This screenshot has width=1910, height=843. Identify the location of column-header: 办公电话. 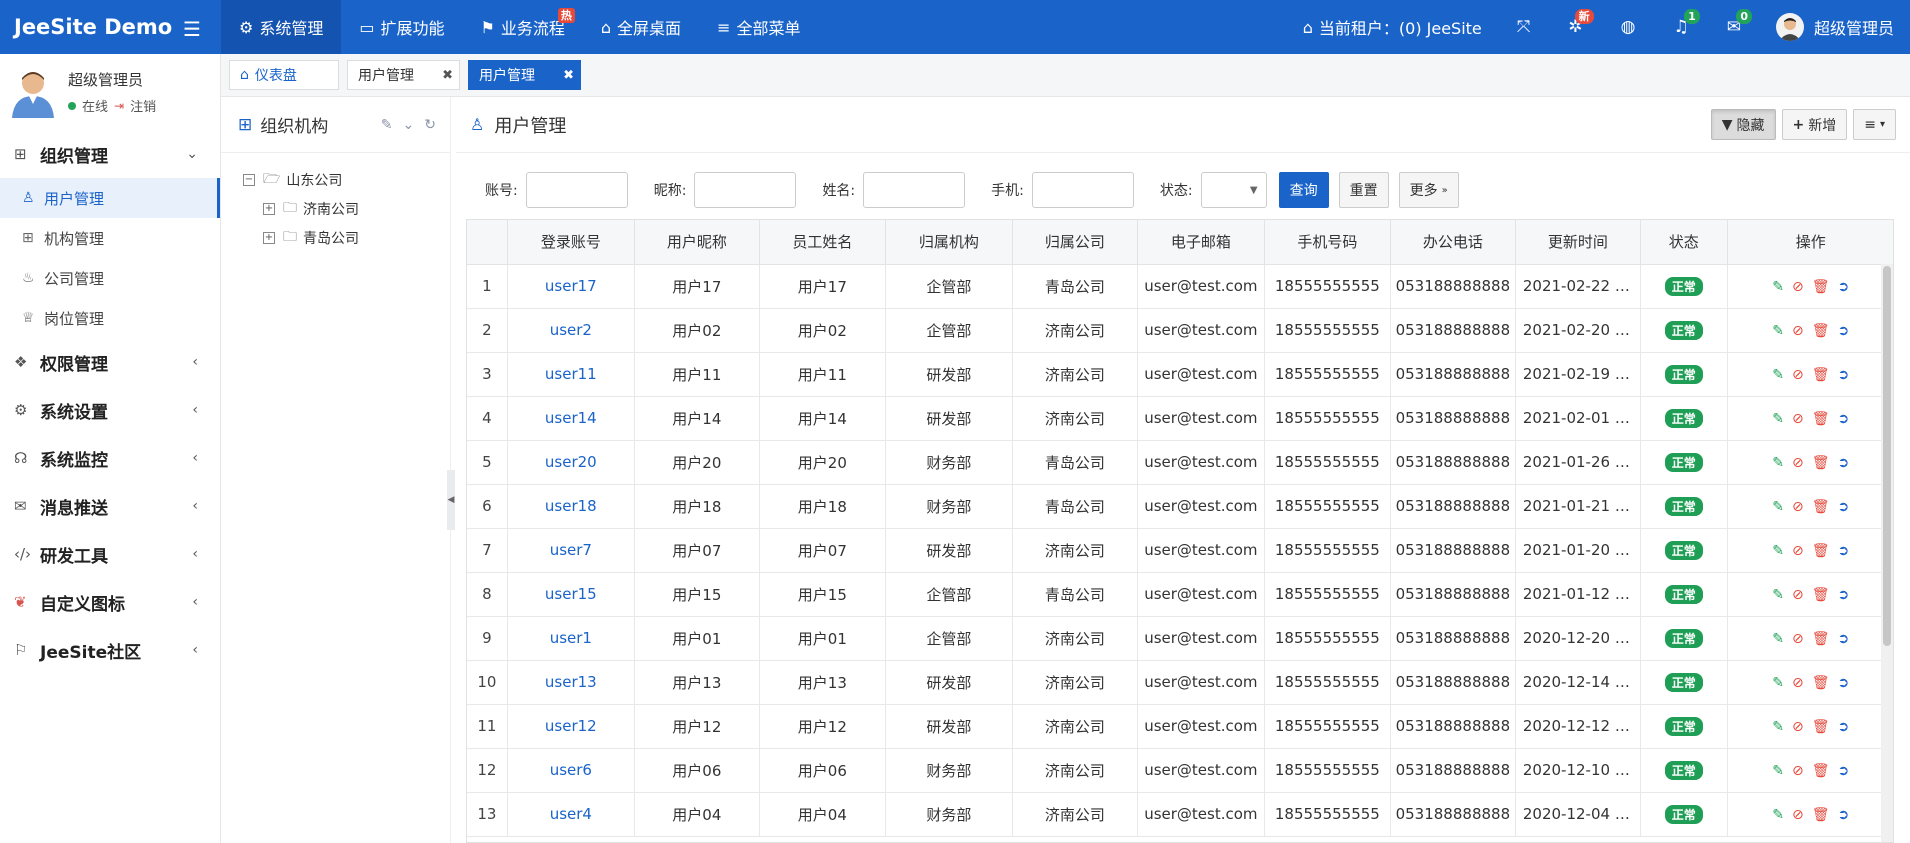
(1453, 242).